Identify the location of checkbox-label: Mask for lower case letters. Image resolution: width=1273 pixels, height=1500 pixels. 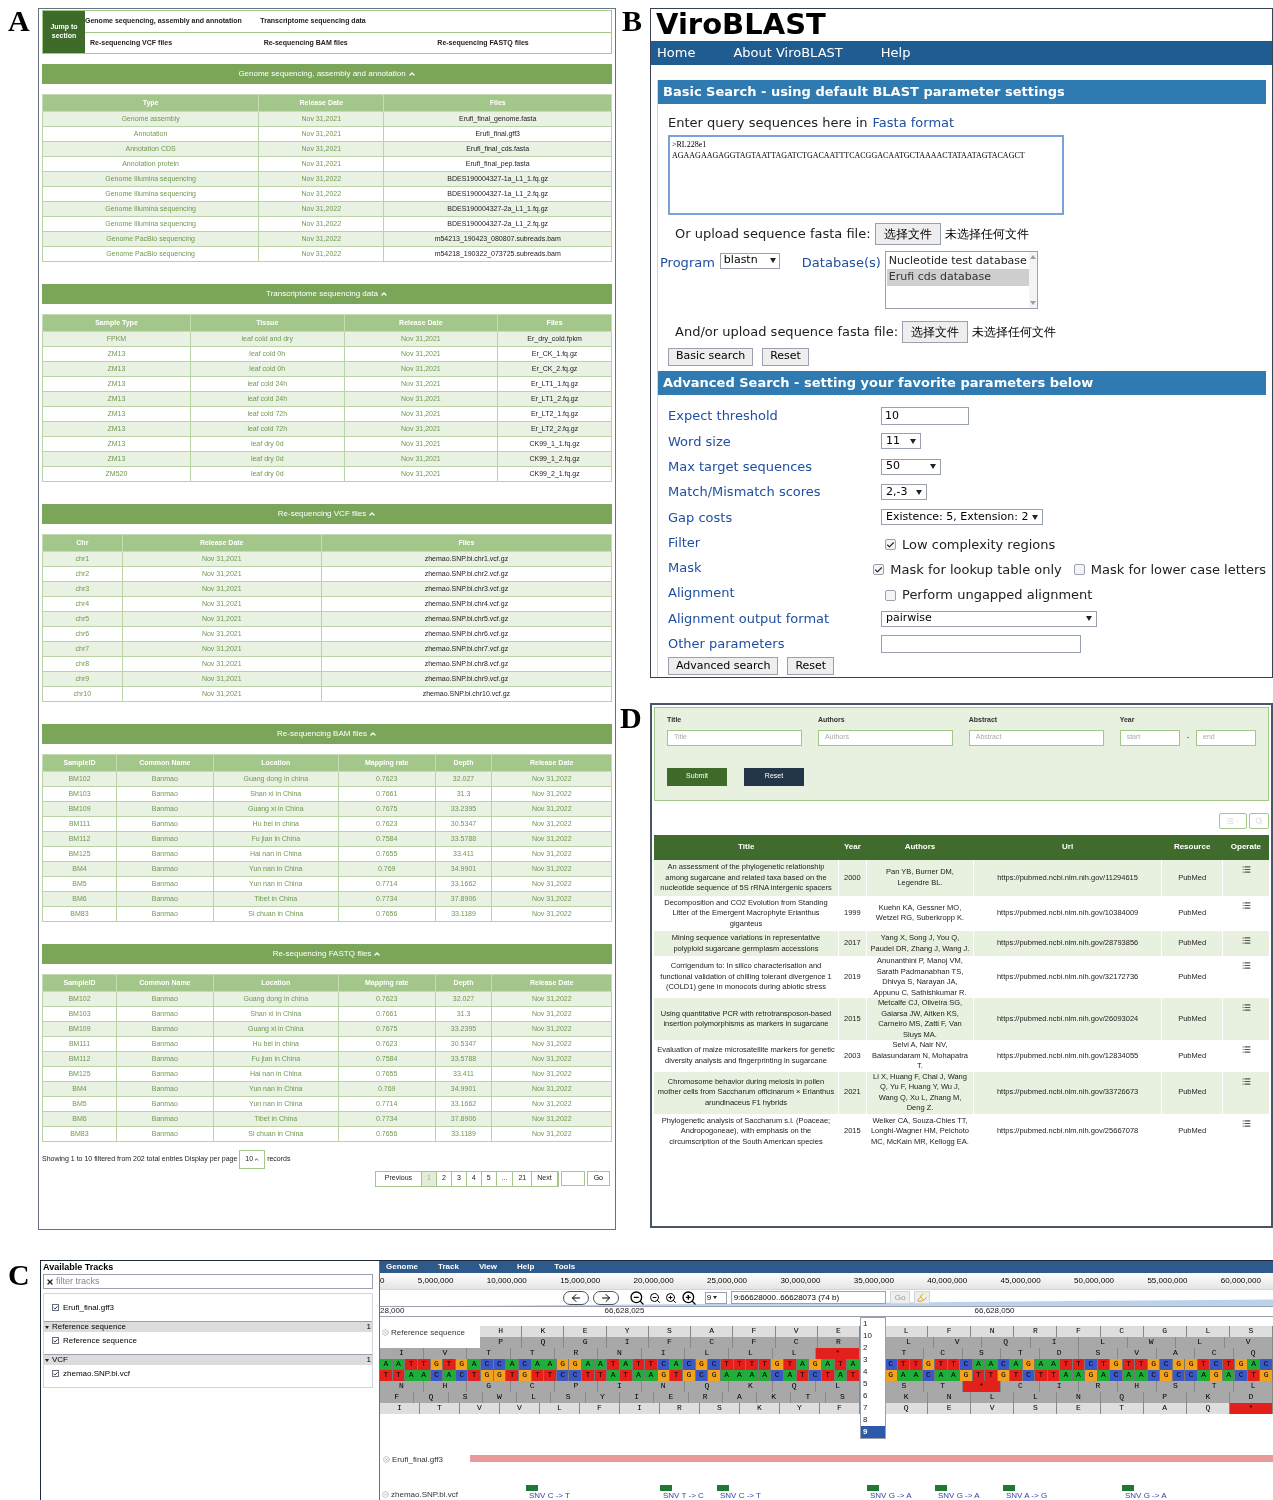
(1178, 570).